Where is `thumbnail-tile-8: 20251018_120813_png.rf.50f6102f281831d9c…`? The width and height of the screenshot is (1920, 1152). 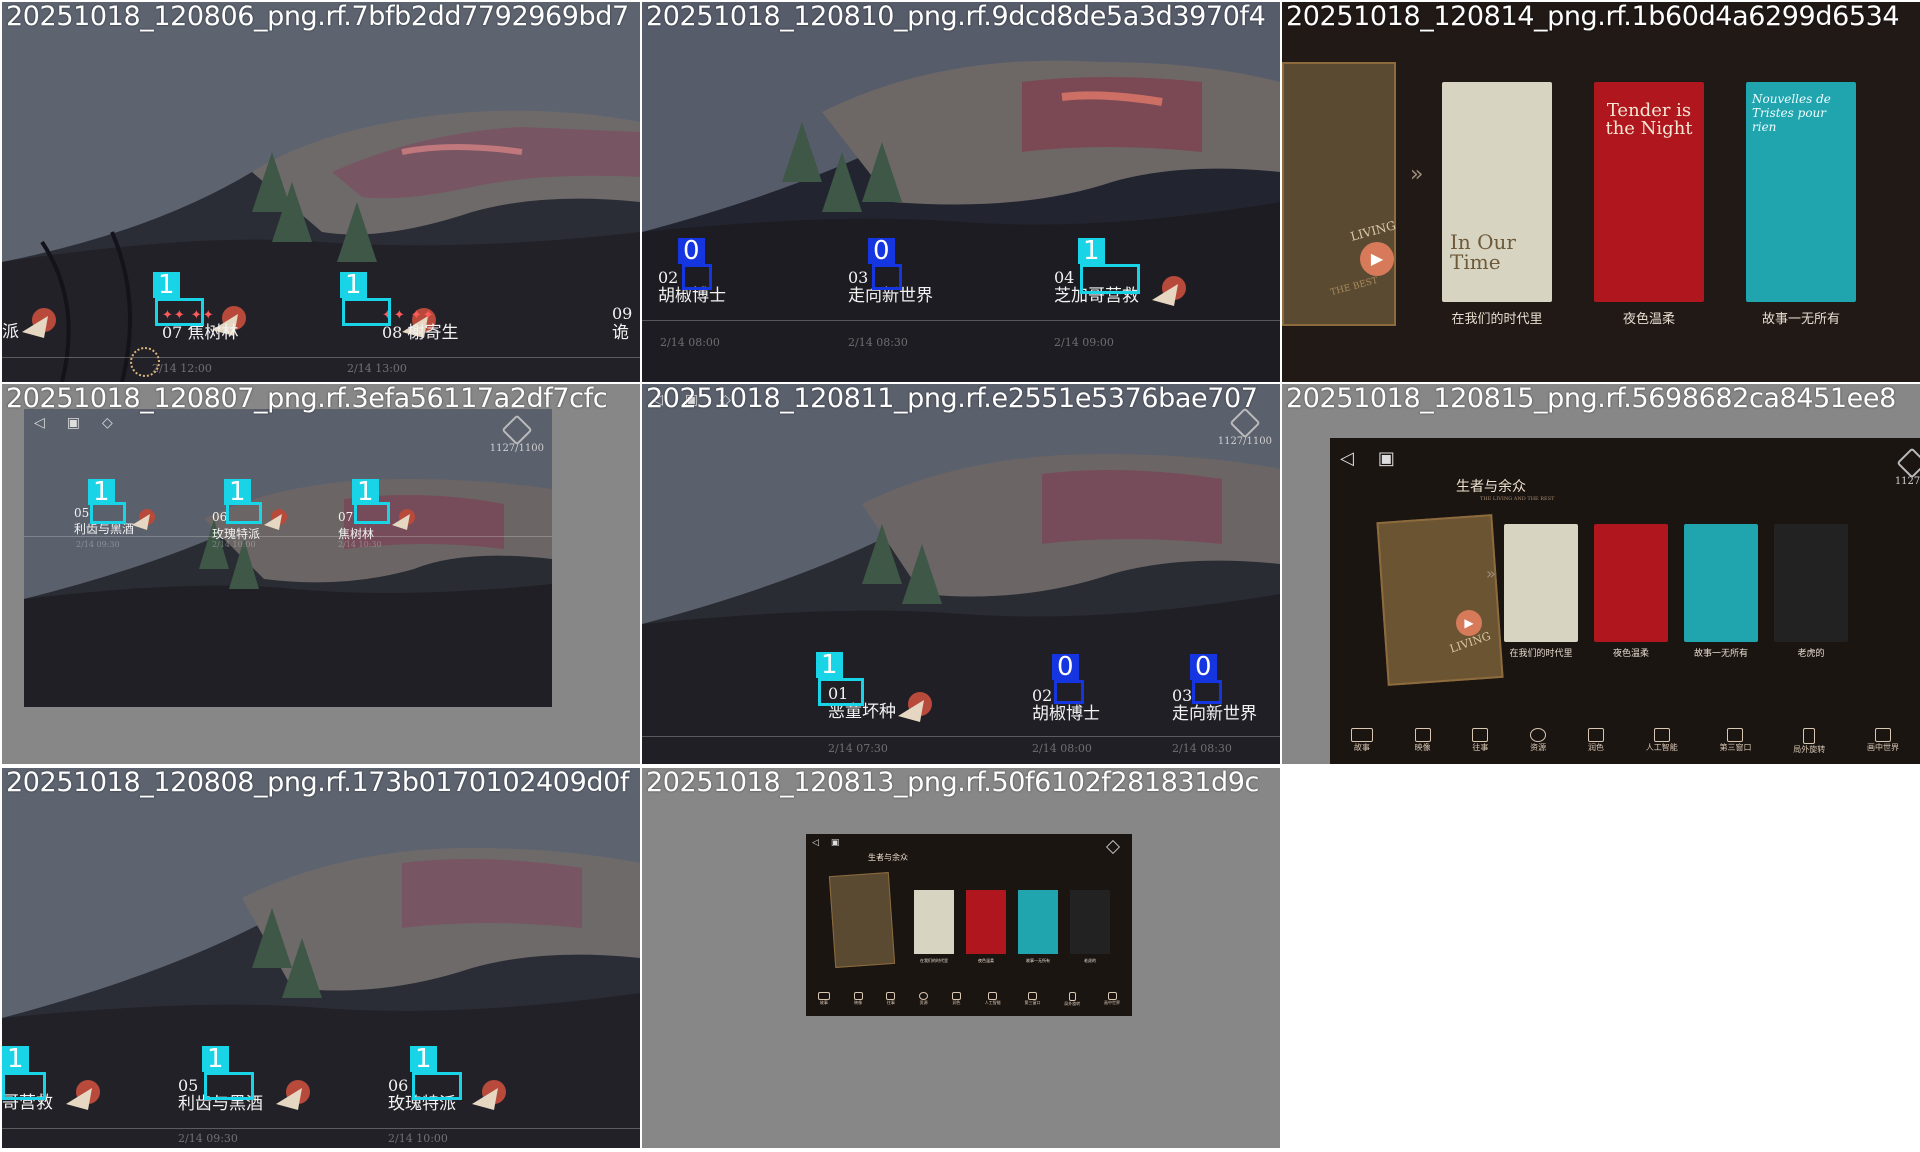 thumbnail-tile-8: 20251018_120813_png.rf.50f6102f281831d9c… is located at coordinates (961, 958).